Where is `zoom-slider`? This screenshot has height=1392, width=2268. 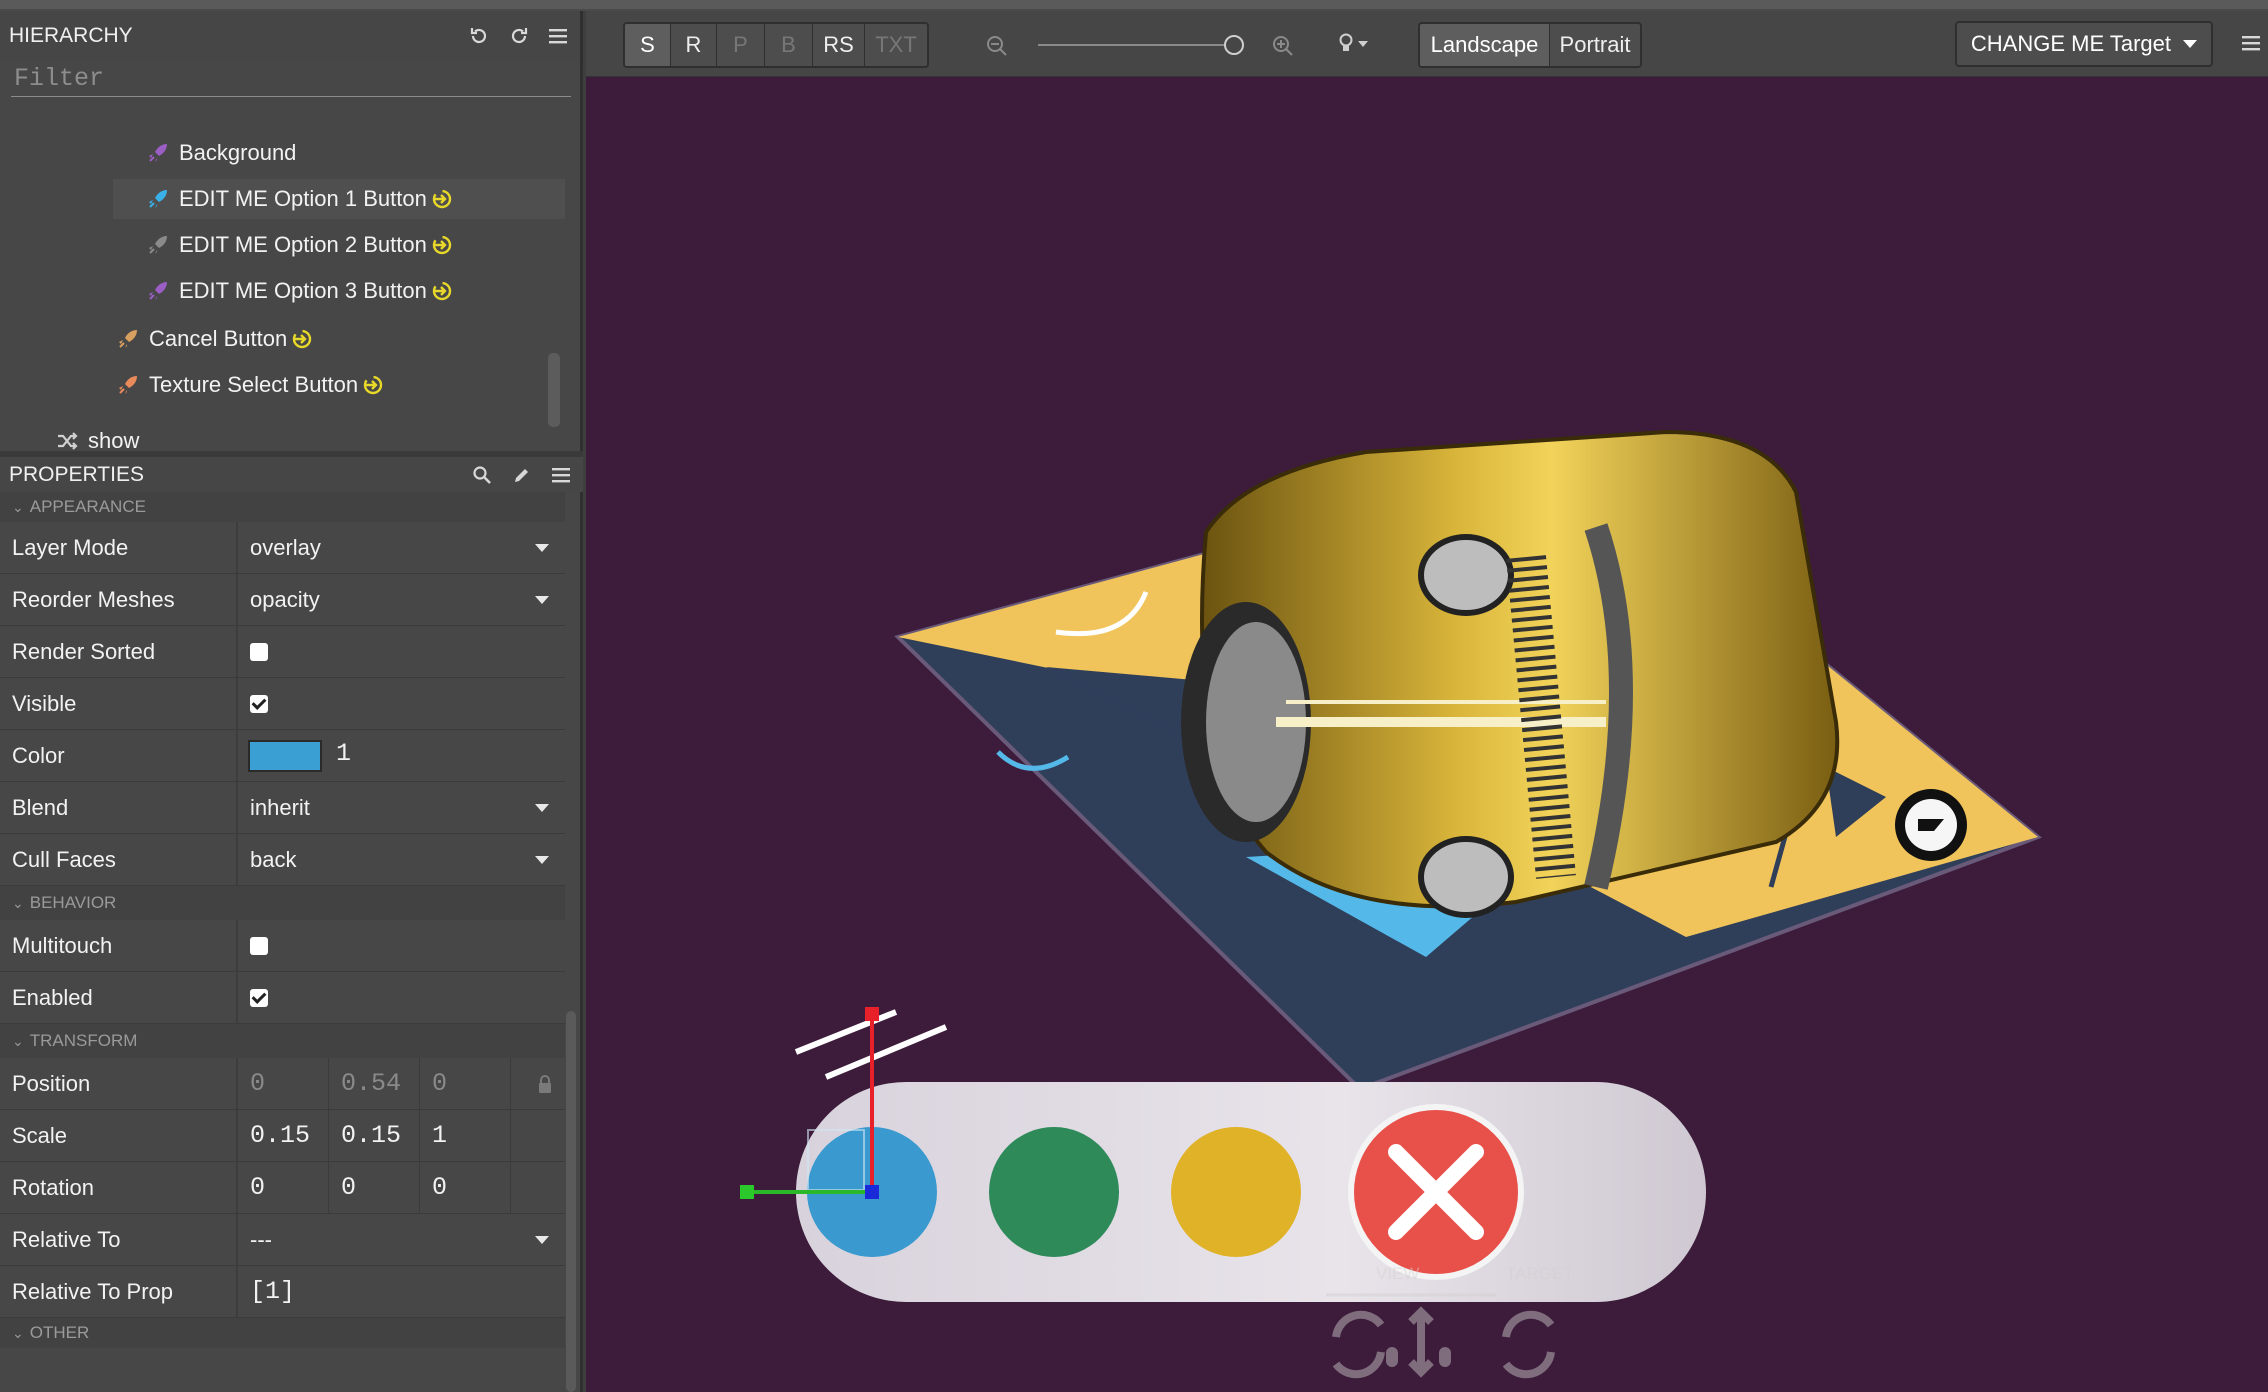
zoom-slider is located at coordinates (1141, 45).